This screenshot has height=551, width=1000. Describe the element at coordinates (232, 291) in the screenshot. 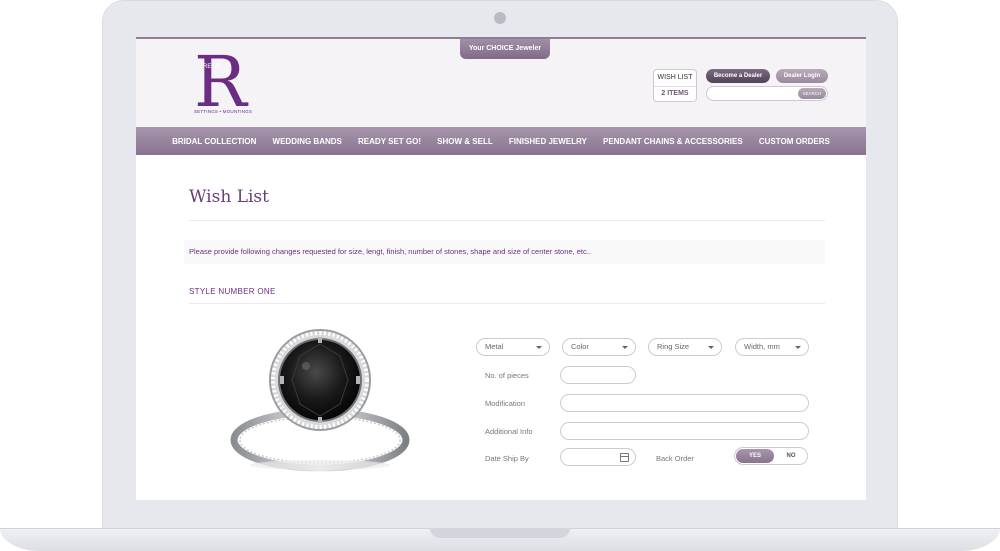

I see `style-heading: STYLE NUMBER ONE` at that location.